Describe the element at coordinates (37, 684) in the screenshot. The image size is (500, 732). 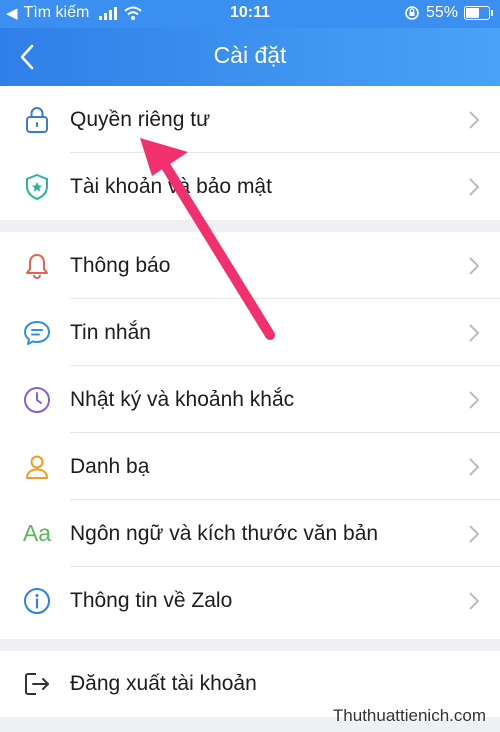
I see `logout-icon` at that location.